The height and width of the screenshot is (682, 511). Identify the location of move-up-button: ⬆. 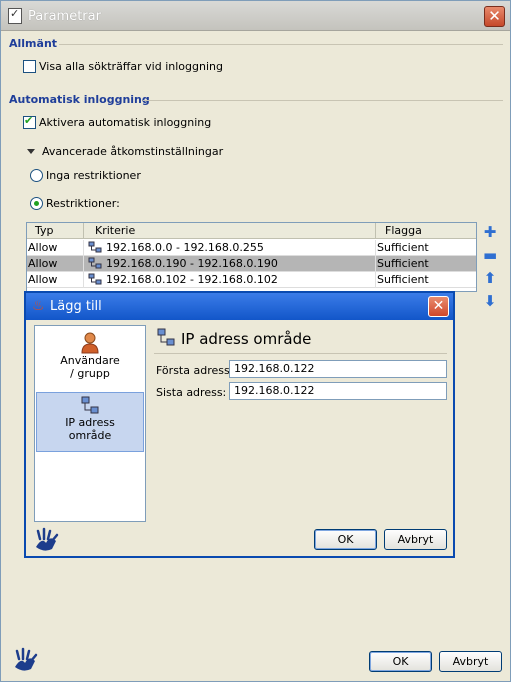
(490, 278).